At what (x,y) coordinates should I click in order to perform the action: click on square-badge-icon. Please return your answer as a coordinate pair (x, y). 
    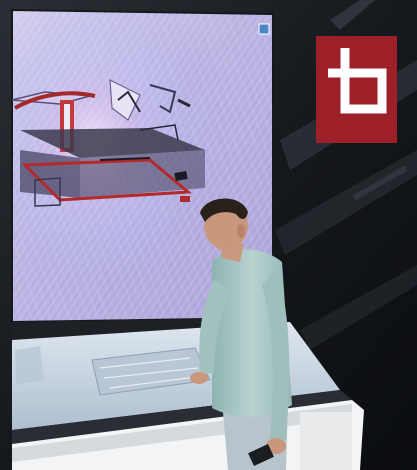
    Looking at the image, I should click on (264, 29).